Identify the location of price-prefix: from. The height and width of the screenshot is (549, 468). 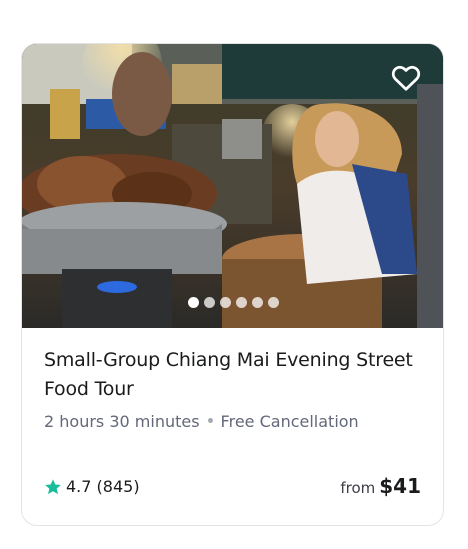
(358, 488).